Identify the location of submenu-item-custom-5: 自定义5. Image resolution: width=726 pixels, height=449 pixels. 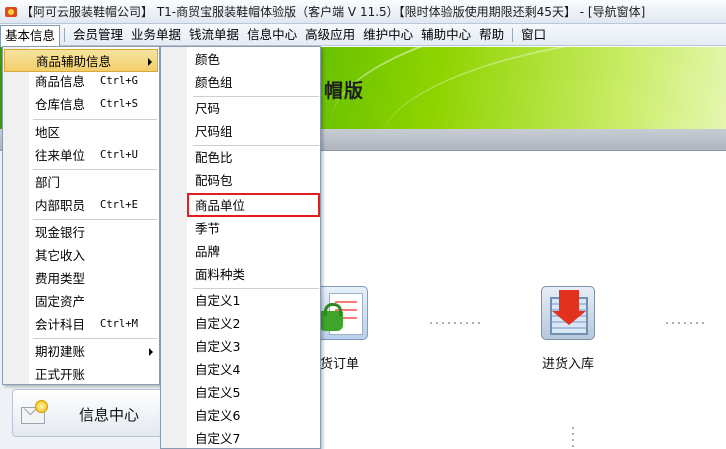
(240, 392).